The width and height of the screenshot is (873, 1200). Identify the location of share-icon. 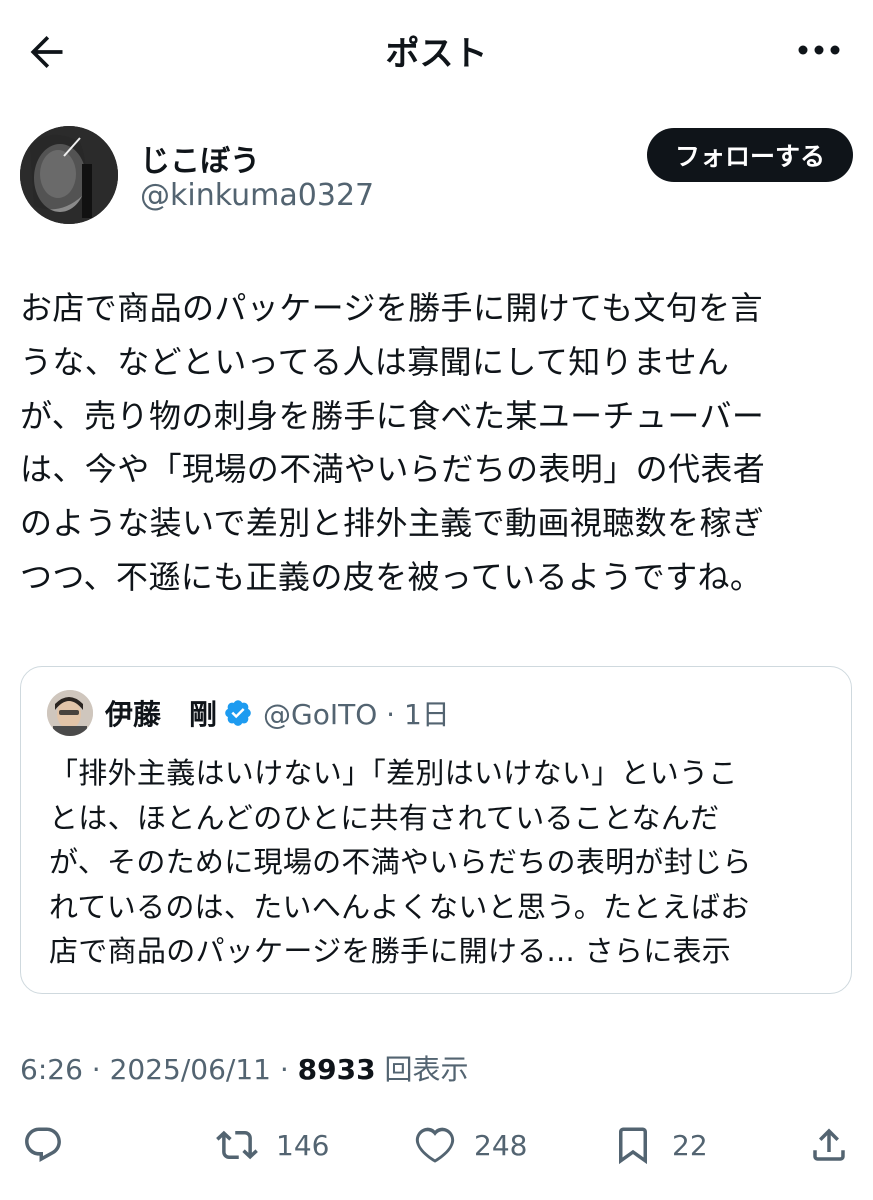
(829, 1144).